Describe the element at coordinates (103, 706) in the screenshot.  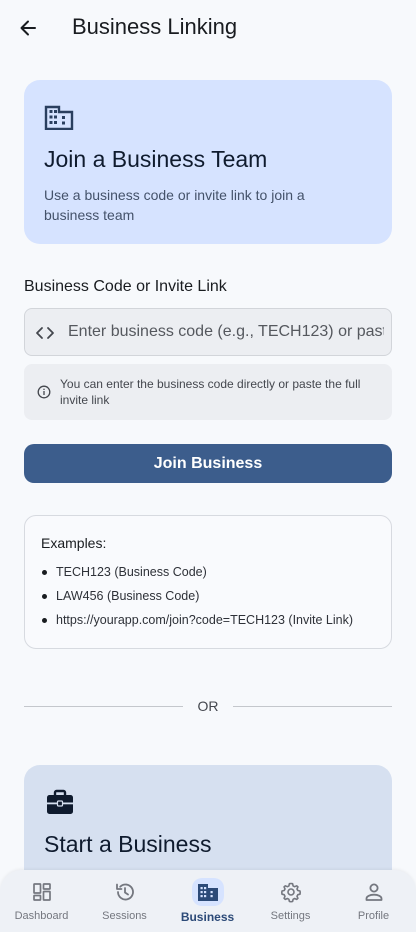
I see `divider-left` at that location.